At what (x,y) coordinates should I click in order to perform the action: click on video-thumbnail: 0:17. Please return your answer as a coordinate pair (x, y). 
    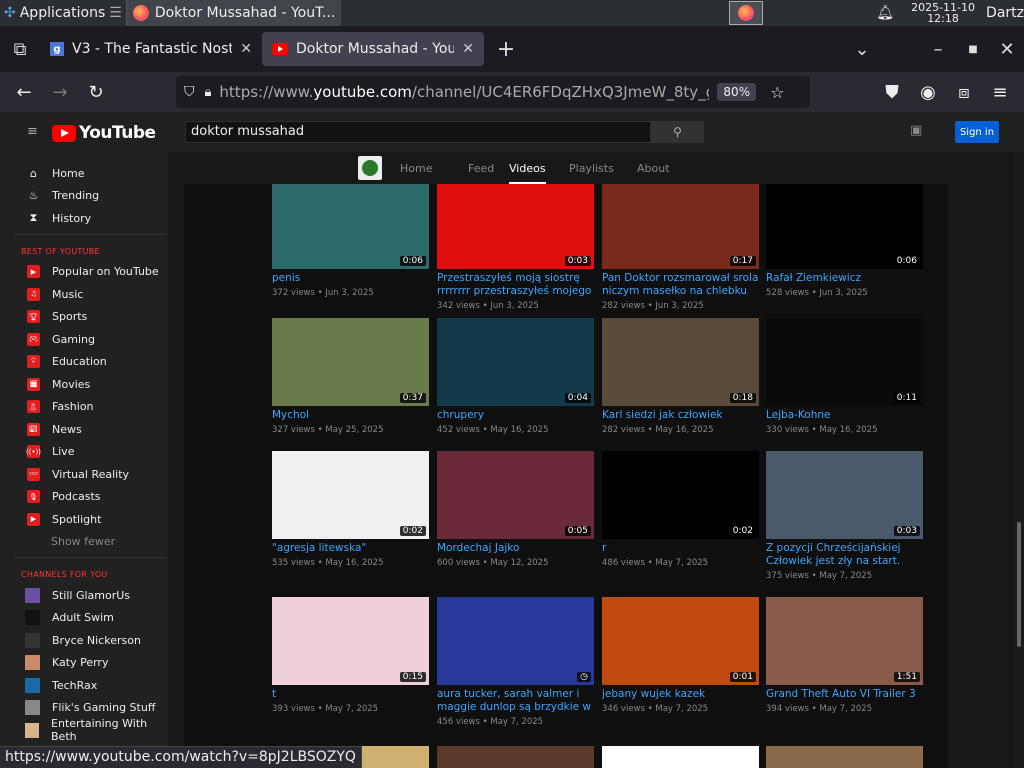
    Looking at the image, I should click on (680, 226).